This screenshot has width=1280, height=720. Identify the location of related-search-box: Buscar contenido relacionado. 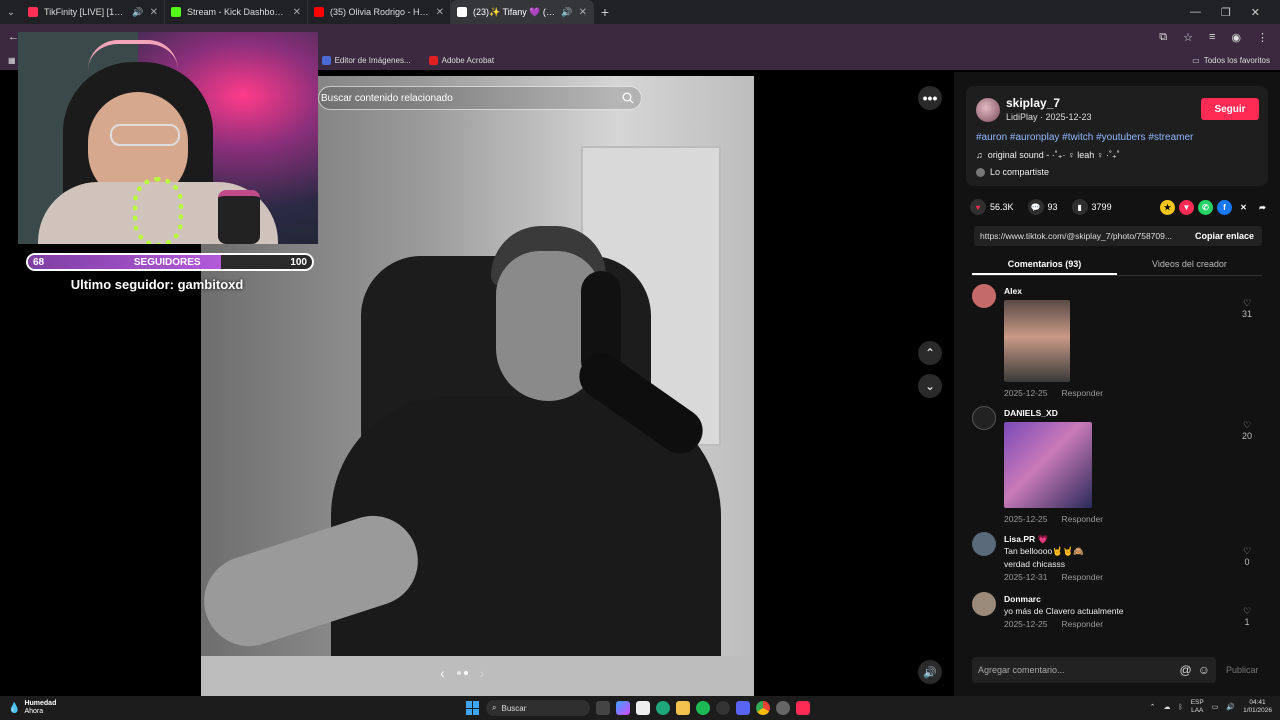
(480, 98).